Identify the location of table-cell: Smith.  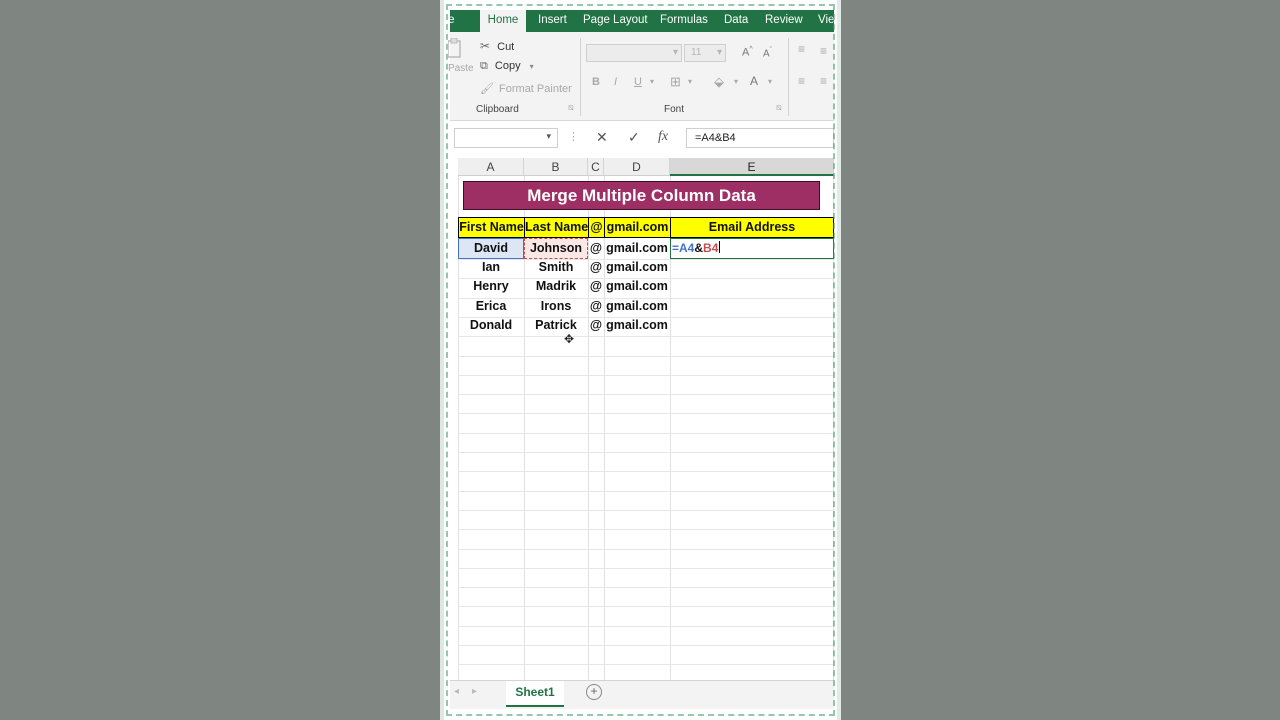
(556, 267).